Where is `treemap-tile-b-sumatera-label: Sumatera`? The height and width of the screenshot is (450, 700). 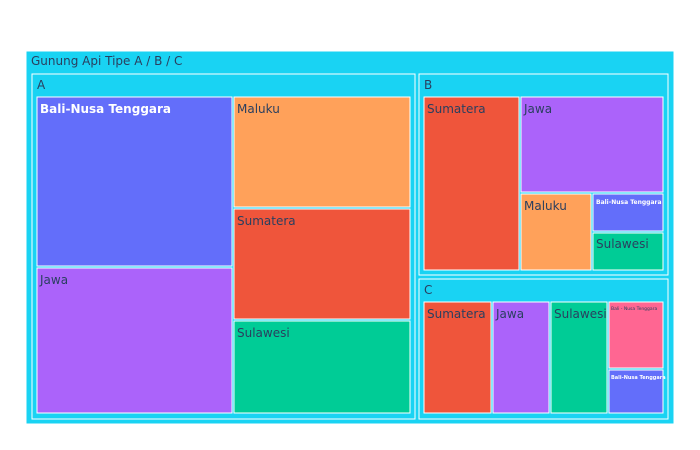 treemap-tile-b-sumatera-label: Sumatera is located at coordinates (456, 109).